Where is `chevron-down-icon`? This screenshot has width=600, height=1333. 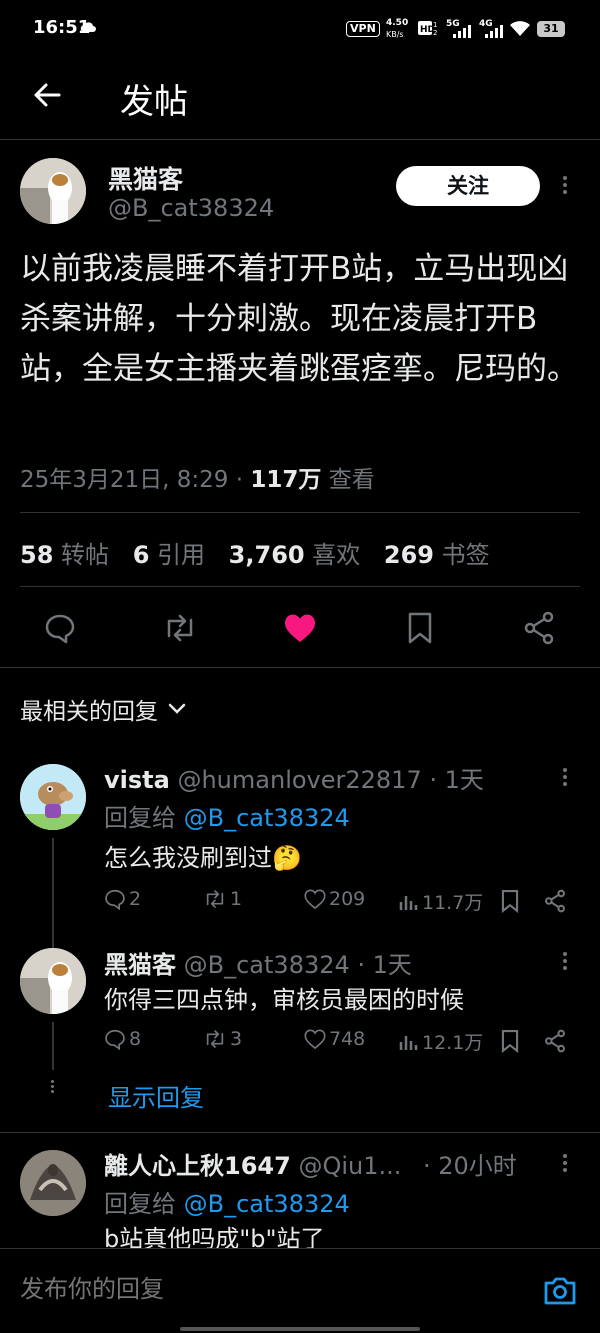 chevron-down-icon is located at coordinates (177, 709).